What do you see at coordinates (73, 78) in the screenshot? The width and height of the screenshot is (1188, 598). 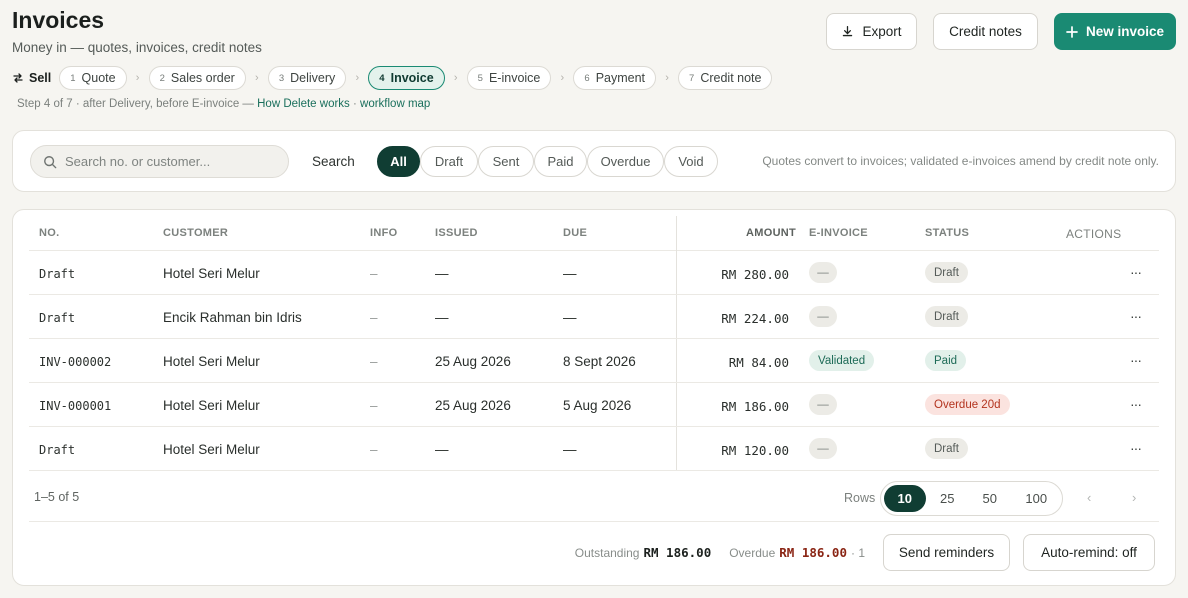 I see `step-number: 1` at bounding box center [73, 78].